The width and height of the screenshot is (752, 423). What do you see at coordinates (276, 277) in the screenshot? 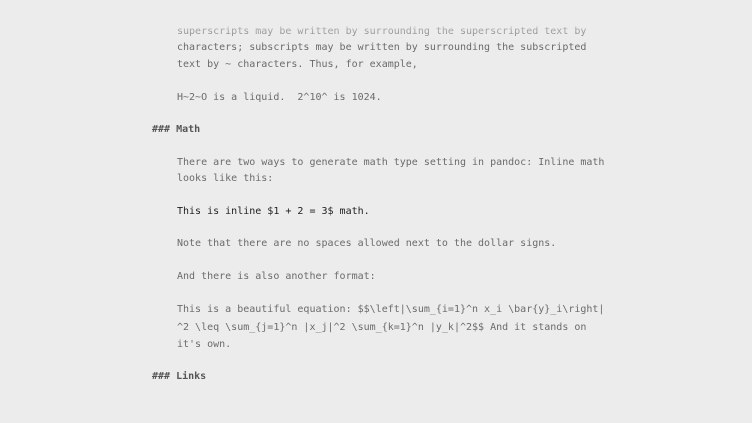
I see `text-line: And there is also another format:` at bounding box center [276, 277].